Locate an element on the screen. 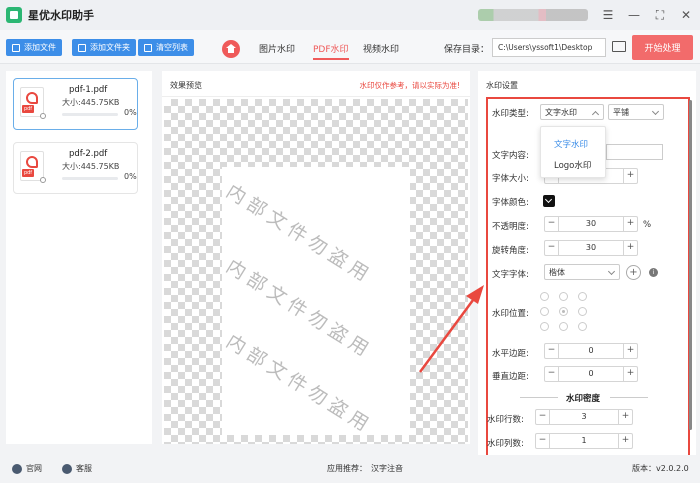 This screenshot has height=483, width=700. v-margin-increment: + is located at coordinates (630, 374).